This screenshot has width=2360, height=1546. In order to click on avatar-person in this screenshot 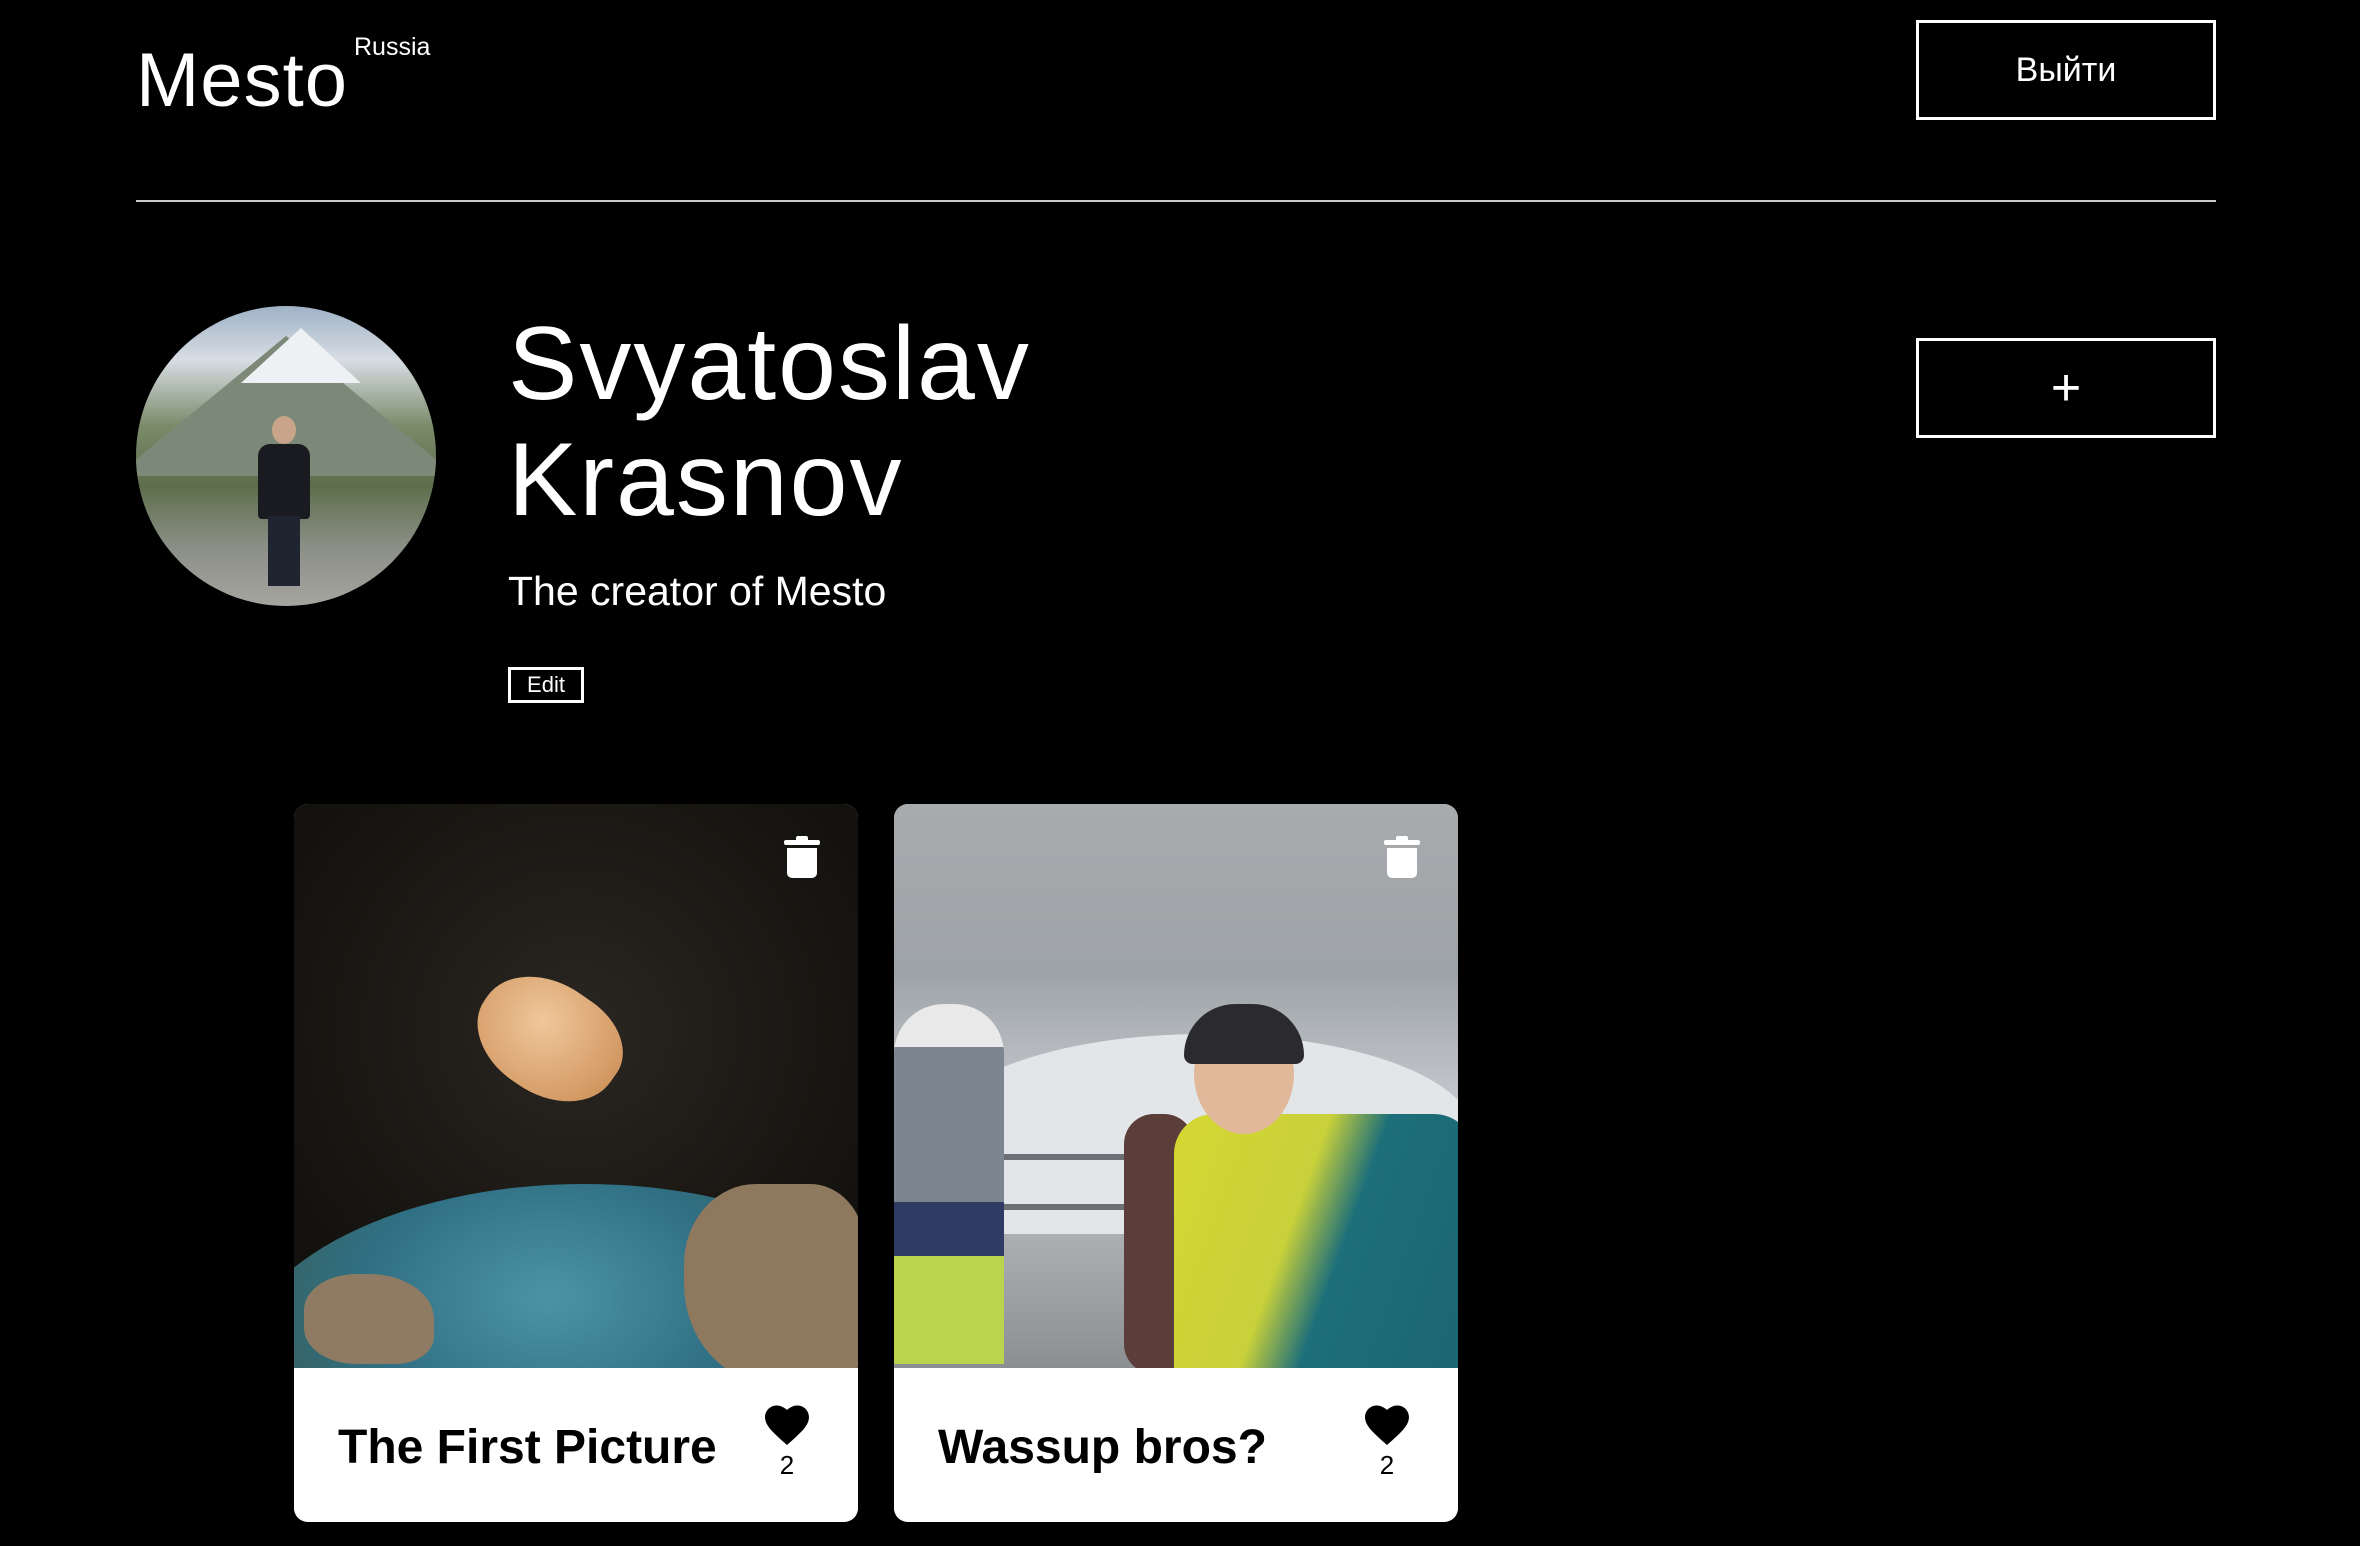, I will do `click(284, 501)`.